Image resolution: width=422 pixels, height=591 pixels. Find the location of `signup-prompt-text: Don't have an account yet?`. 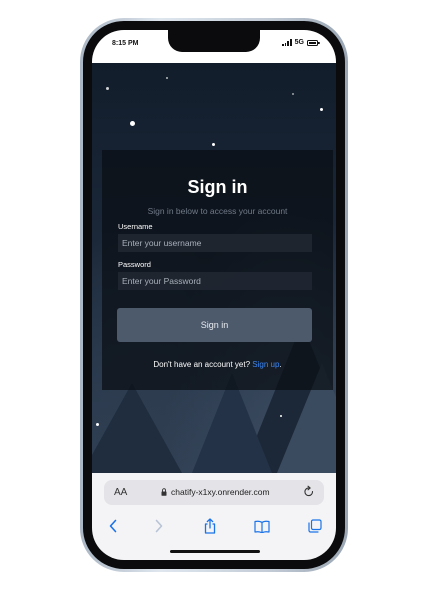

signup-prompt-text: Don't have an account yet? is located at coordinates (202, 364).